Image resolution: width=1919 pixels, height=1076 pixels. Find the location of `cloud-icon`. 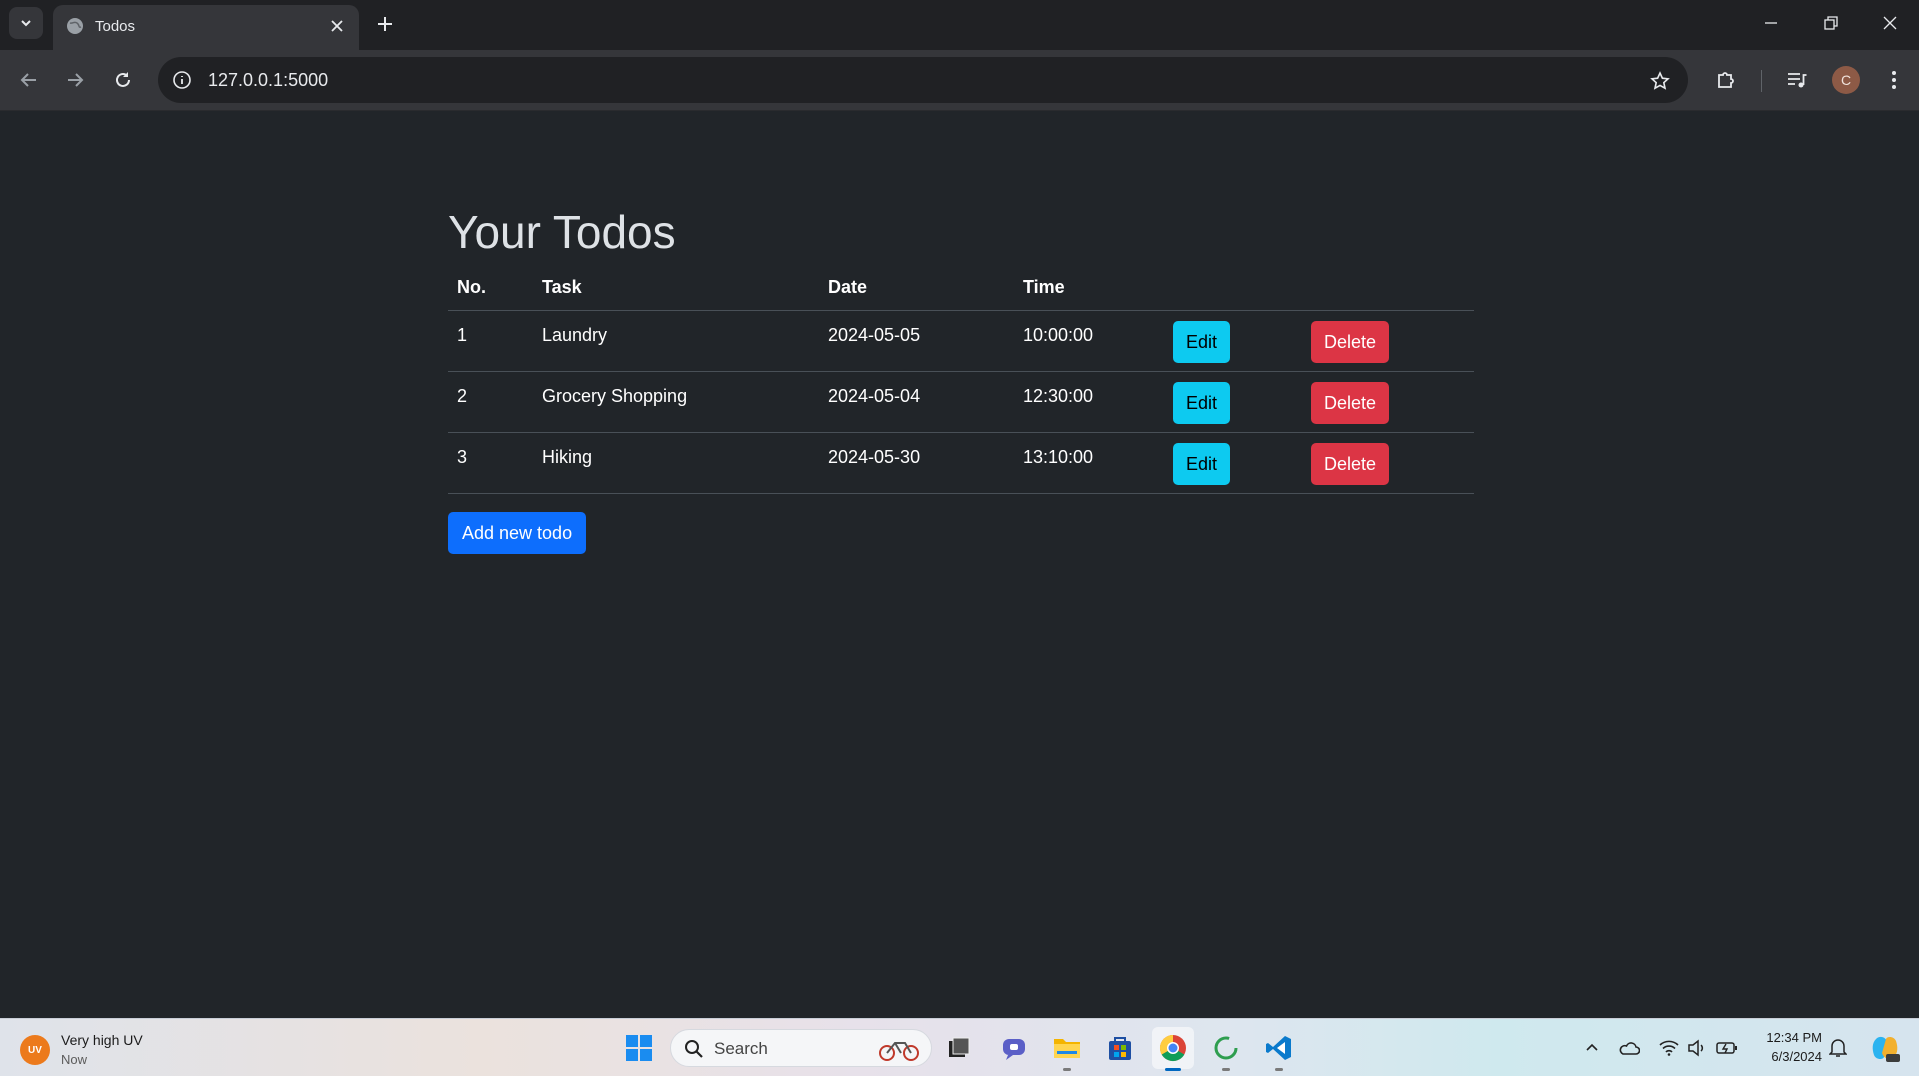

cloud-icon is located at coordinates (1629, 1048).